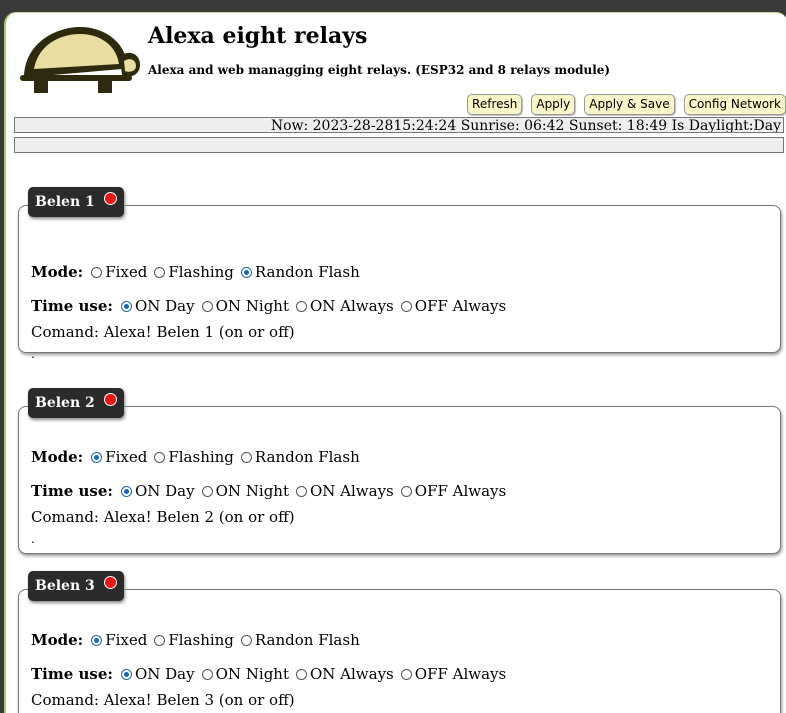 Image resolution: width=786 pixels, height=713 pixels. Describe the element at coordinates (80, 60) in the screenshot. I see `turtle-icon` at that location.